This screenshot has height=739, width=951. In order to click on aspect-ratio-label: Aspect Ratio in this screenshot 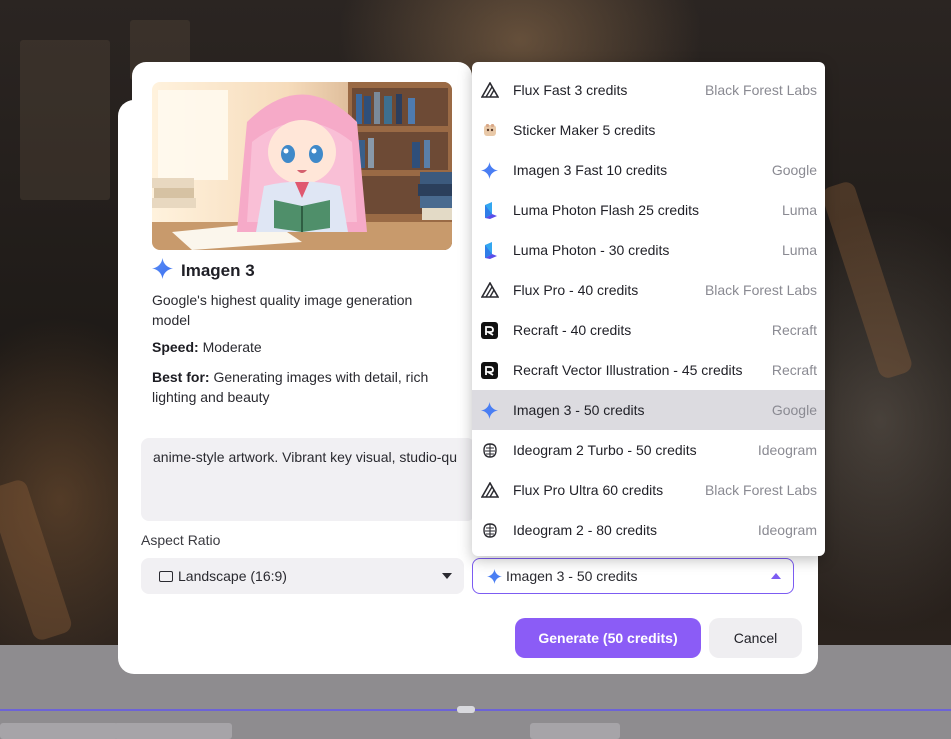, I will do `click(181, 540)`.